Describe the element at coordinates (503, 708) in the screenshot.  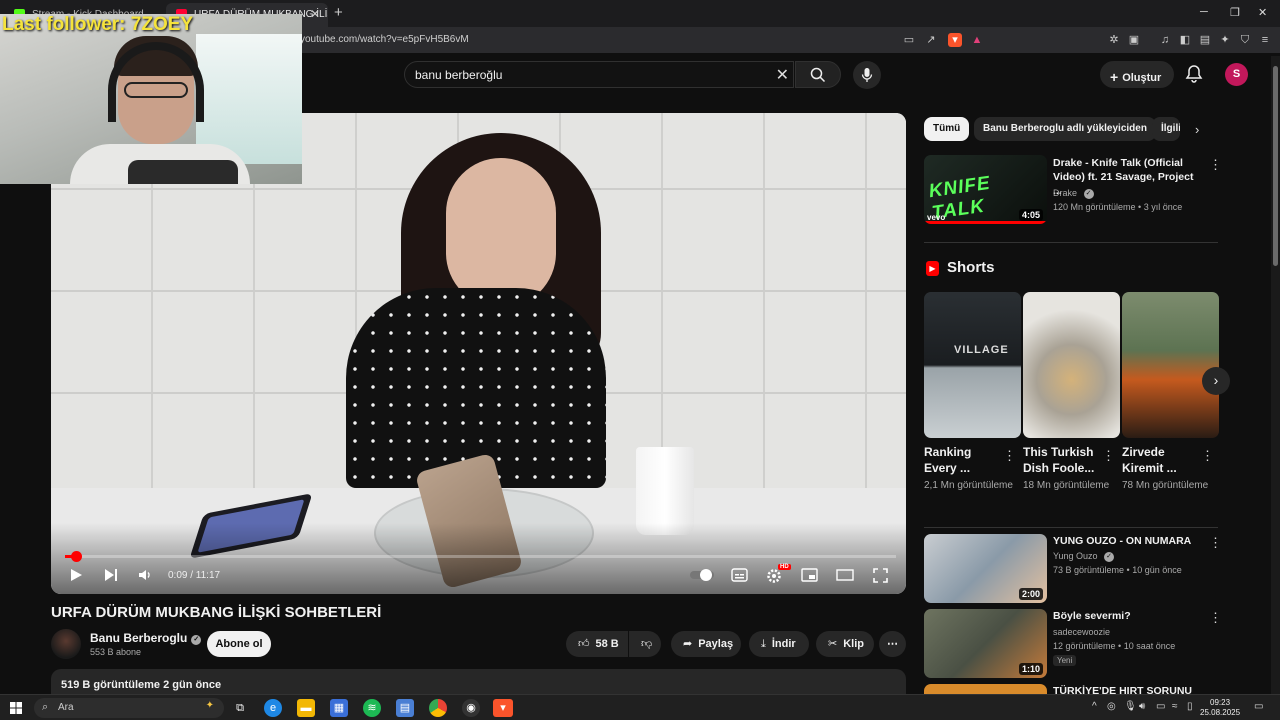
I see `brave-browser-icon: ▾` at that location.